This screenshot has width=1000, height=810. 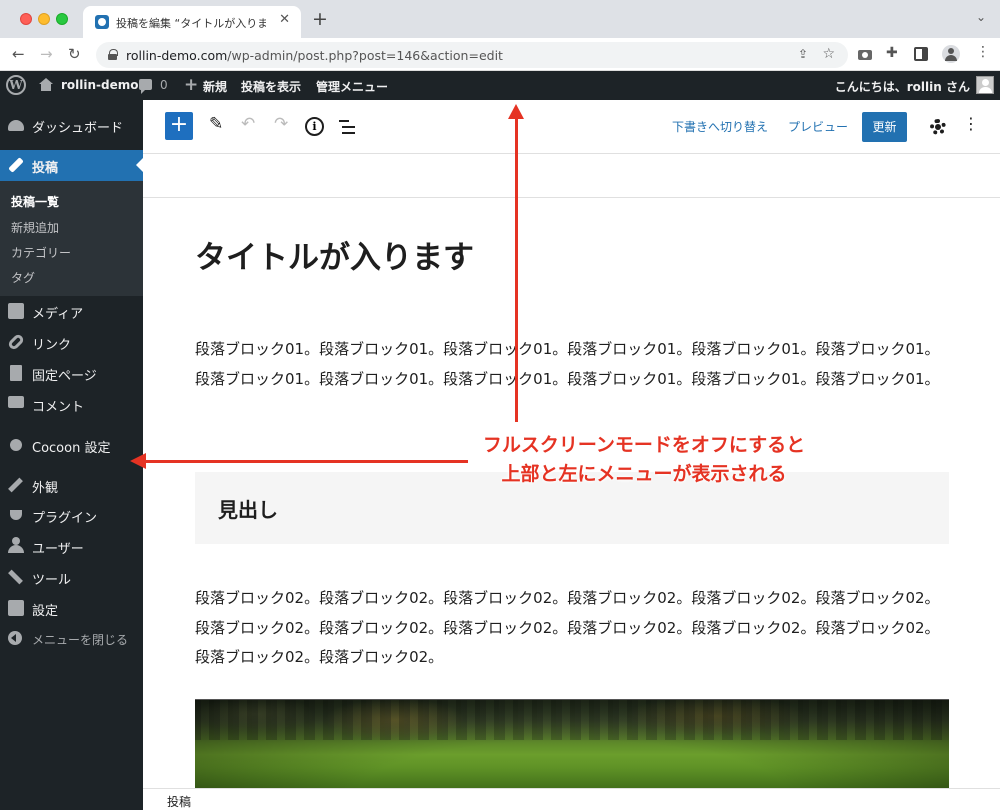 I want to click on bookmark-star-icon: ☆, so click(x=828, y=54).